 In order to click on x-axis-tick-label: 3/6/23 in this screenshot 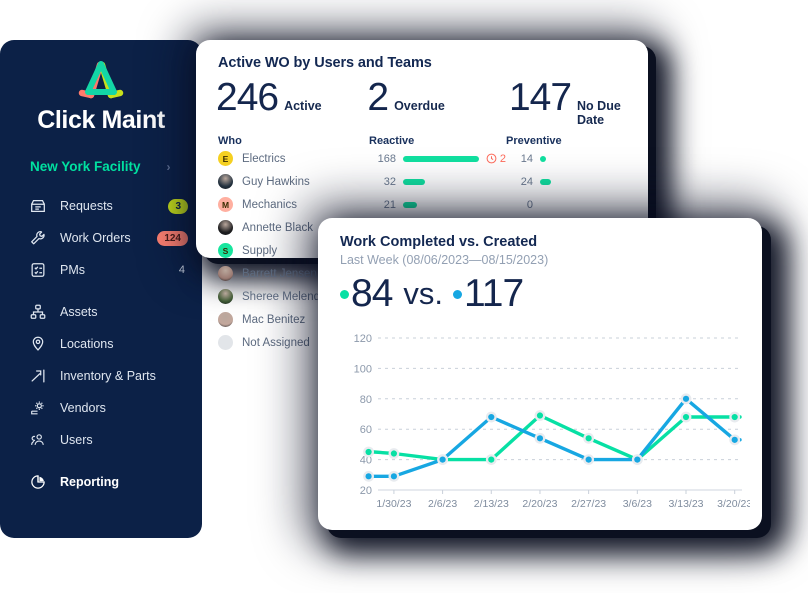, I will do `click(637, 504)`.